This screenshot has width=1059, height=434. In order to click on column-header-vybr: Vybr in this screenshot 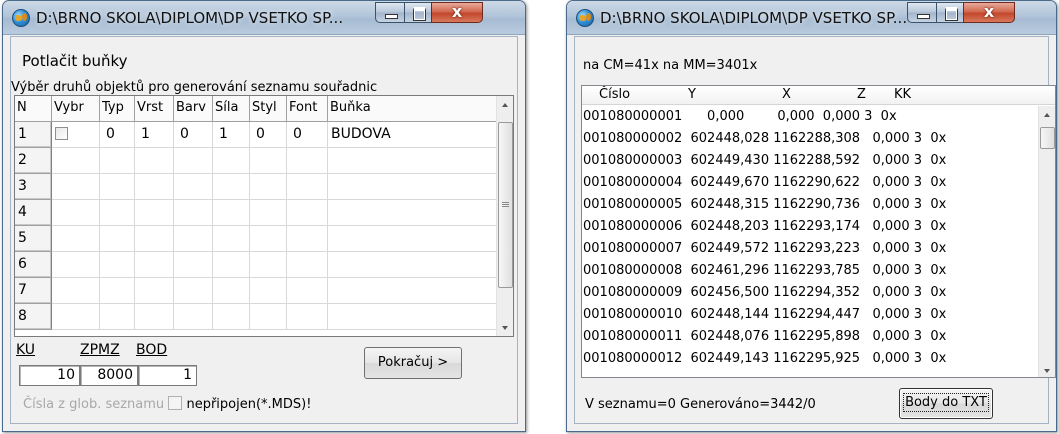, I will do `click(76, 109)`.